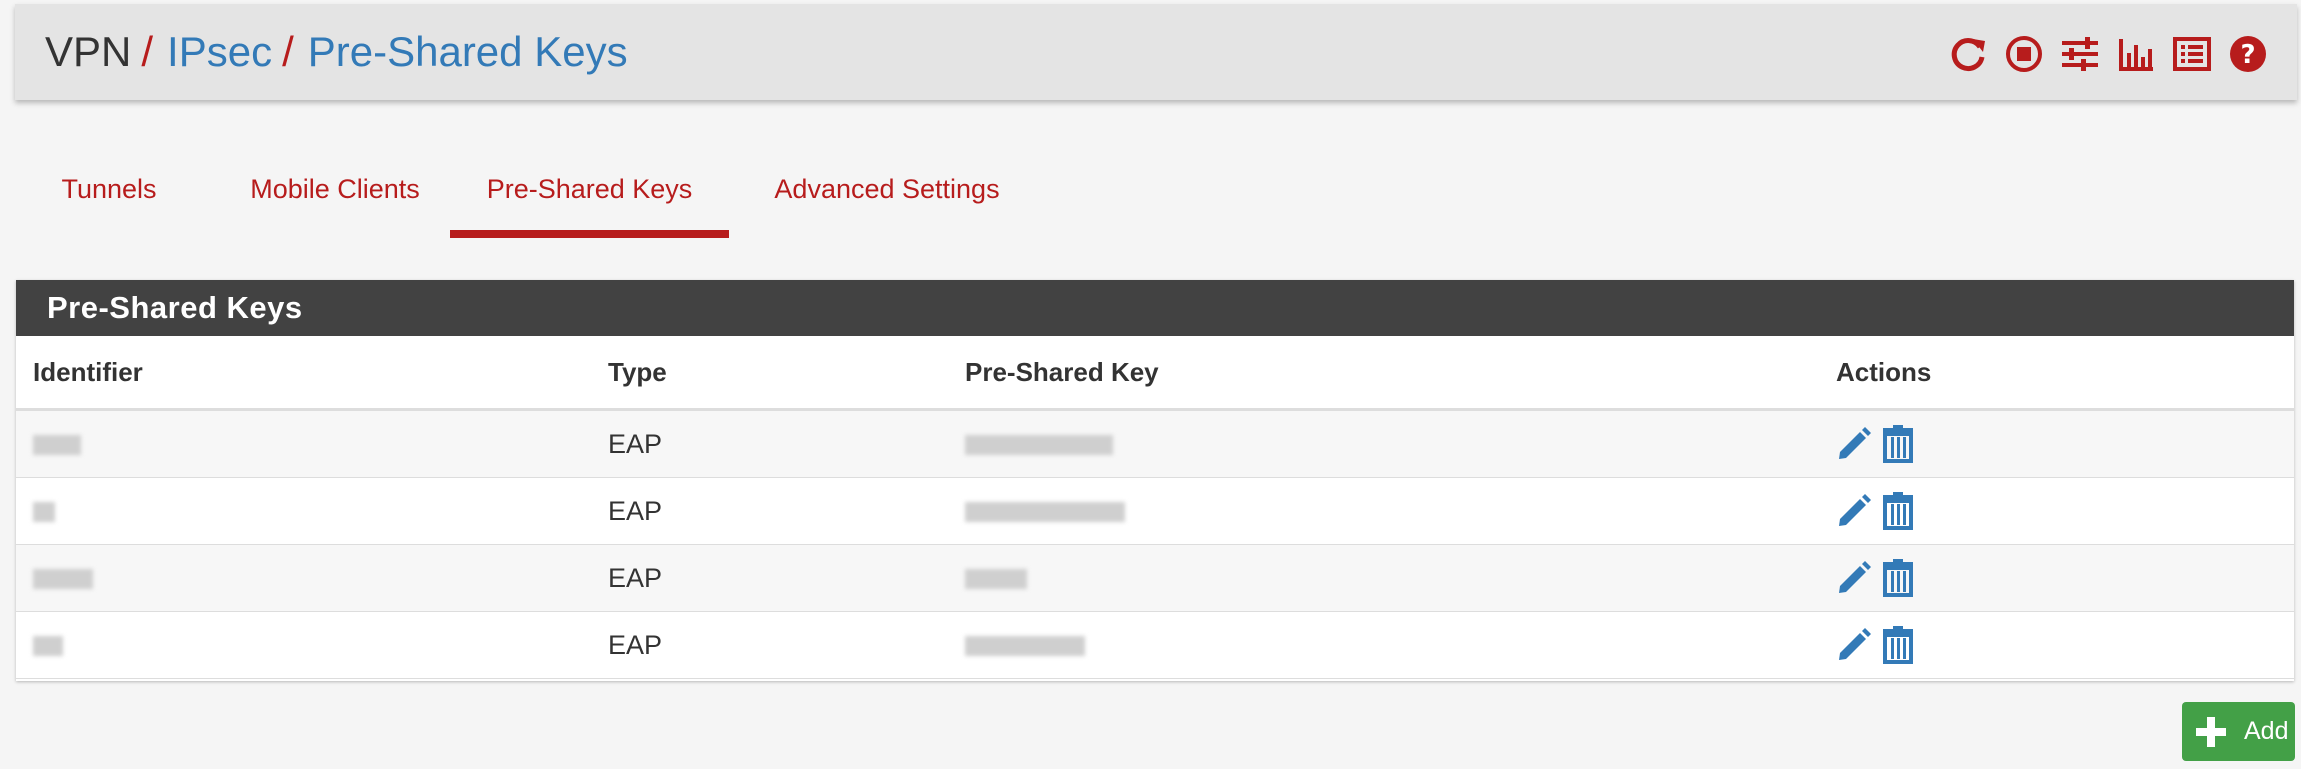 This screenshot has width=2301, height=769. I want to click on column-header-key: Pre-Shared Key, so click(1400, 373).